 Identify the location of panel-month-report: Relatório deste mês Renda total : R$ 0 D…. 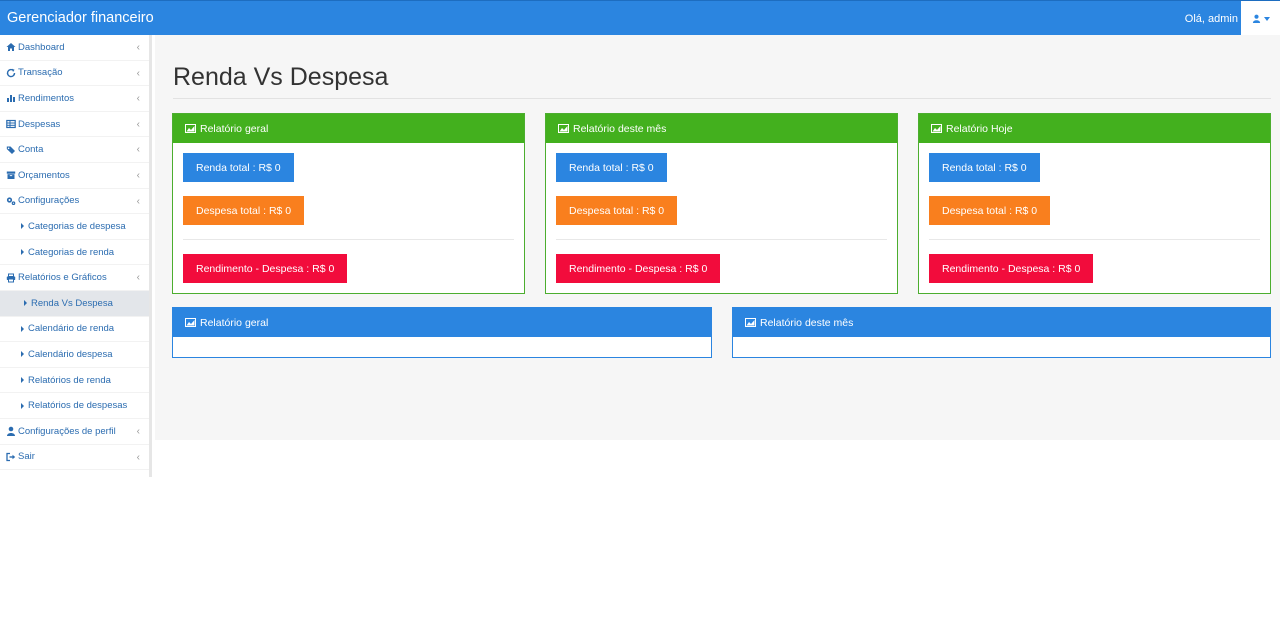
(721, 203).